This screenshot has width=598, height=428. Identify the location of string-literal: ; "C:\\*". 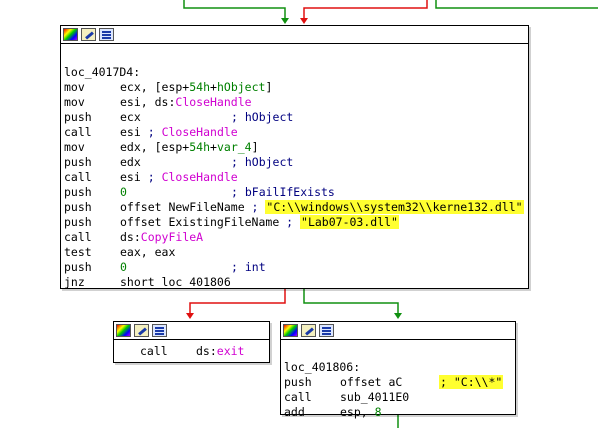
(471, 382).